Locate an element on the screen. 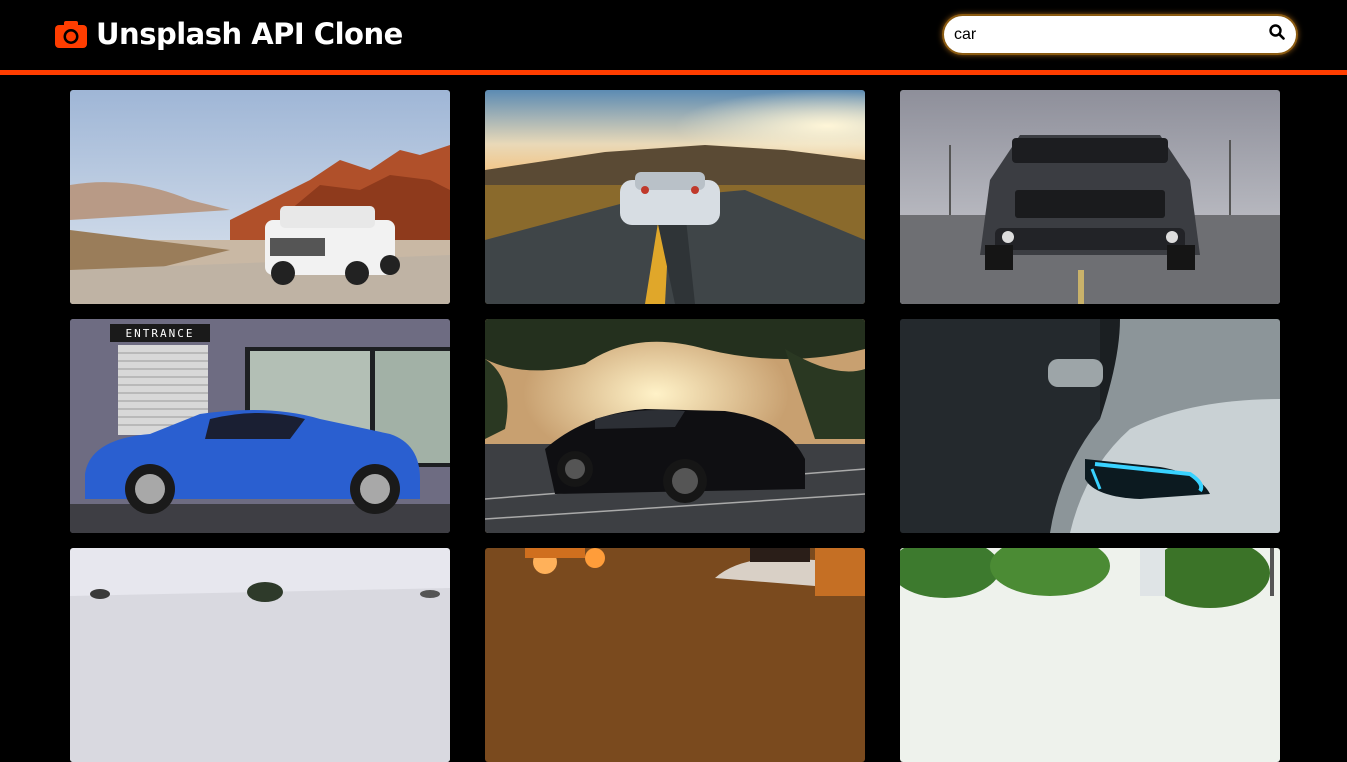 This screenshot has width=1347, height=762. camera-icon is located at coordinates (71, 34).